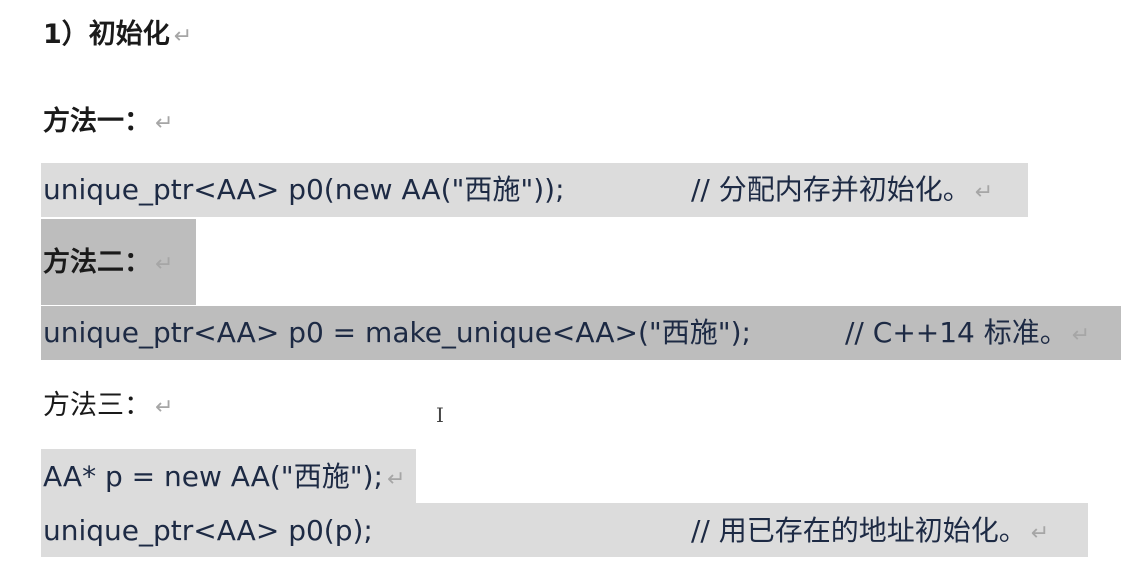 The height and width of the screenshot is (574, 1141). What do you see at coordinates (97, 121) in the screenshot?
I see `method1-label-text: 方法一：` at bounding box center [97, 121].